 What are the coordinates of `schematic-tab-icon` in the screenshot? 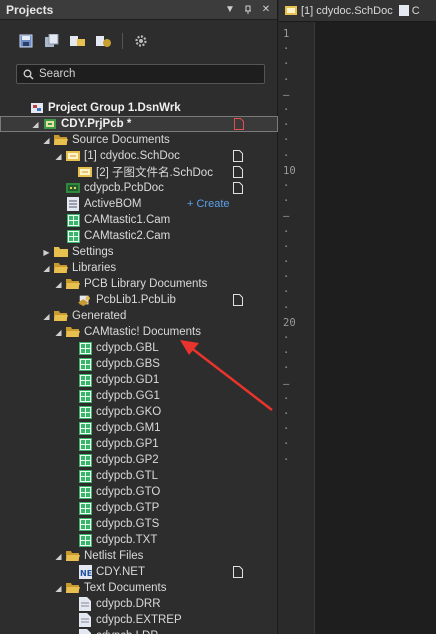 It's located at (291, 10).